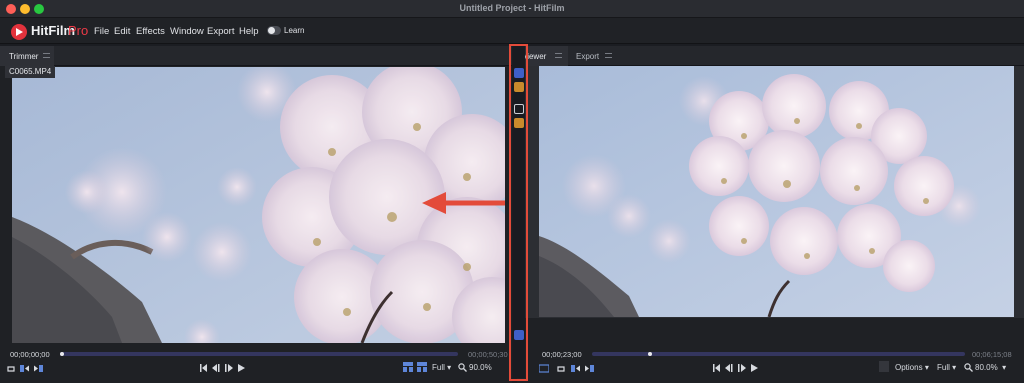  What do you see at coordinates (488, 354) in the screenshot?
I see `trimmer-end-timecode: 00;00;50;30` at bounding box center [488, 354].